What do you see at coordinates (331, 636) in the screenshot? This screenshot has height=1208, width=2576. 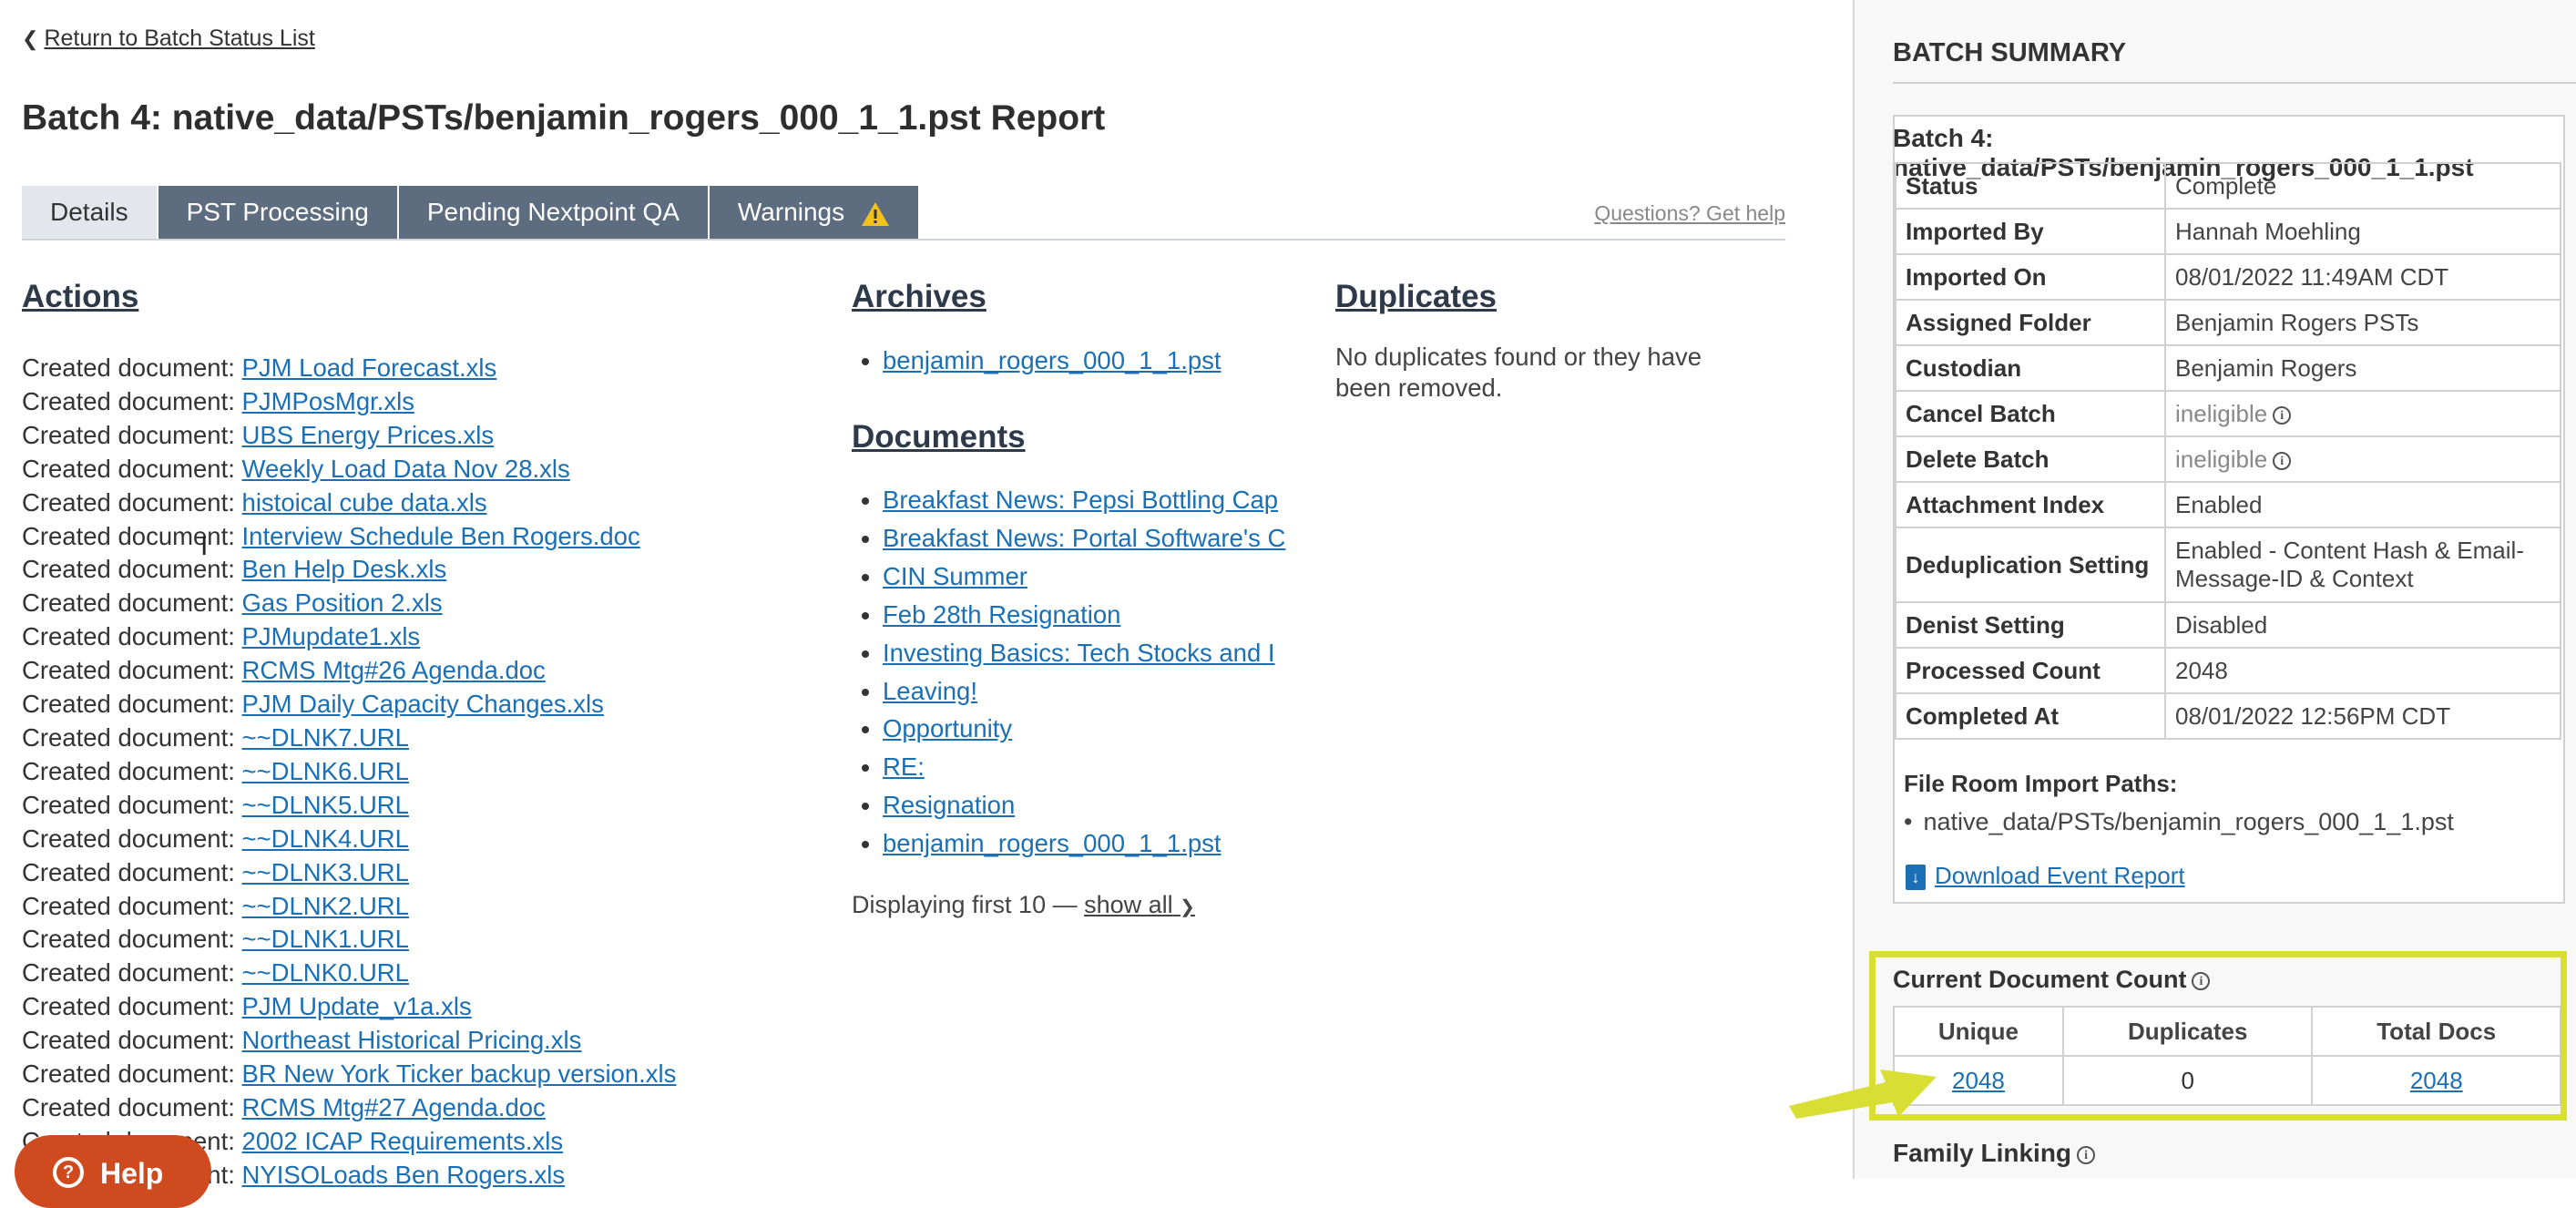 I see `document-link: PJMupdate1.xls` at bounding box center [331, 636].